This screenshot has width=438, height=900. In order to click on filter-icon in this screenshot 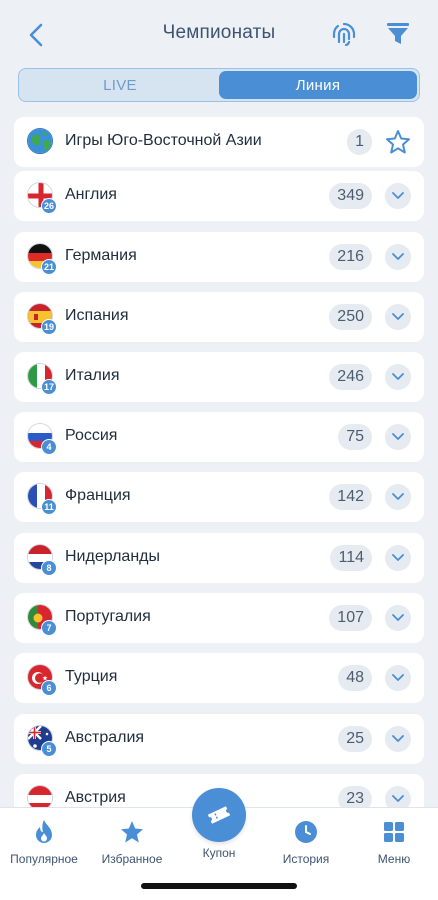, I will do `click(398, 33)`.